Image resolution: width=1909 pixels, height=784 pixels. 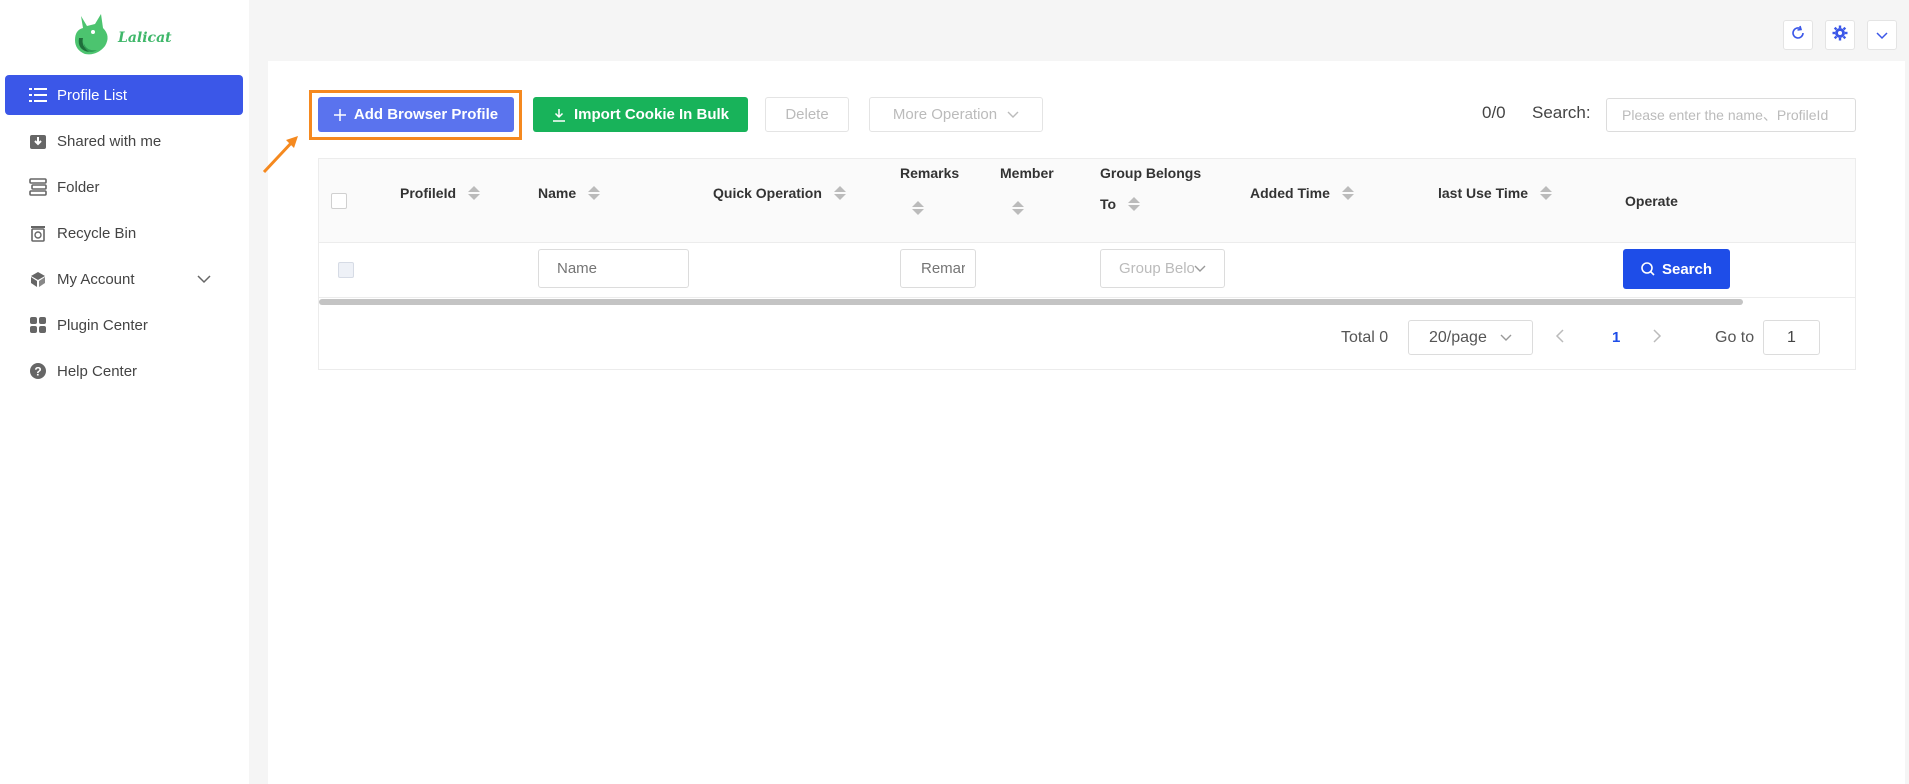 I want to click on top-toolbar, so click(x=1840, y=35).